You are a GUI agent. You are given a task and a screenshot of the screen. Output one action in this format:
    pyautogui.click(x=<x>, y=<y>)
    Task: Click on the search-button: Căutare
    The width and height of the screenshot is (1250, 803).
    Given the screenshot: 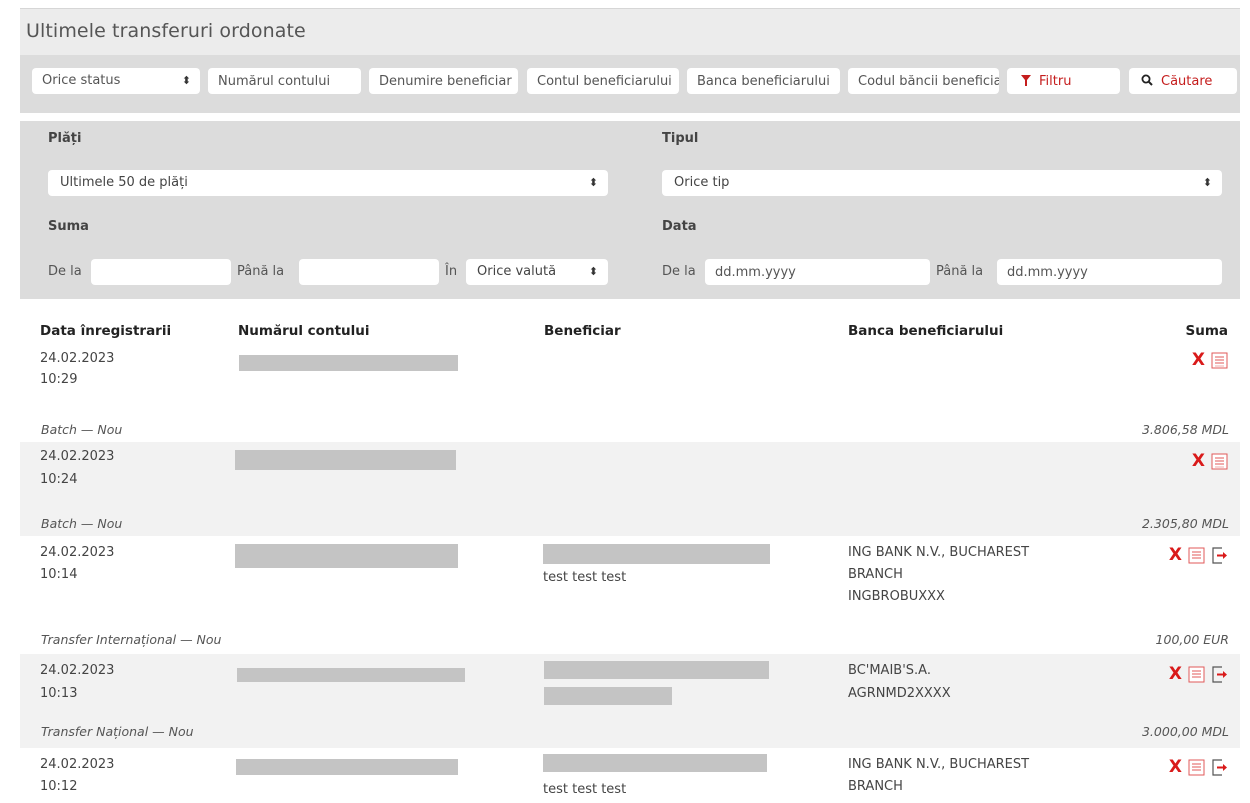 What is the action you would take?
    pyautogui.click(x=1183, y=81)
    